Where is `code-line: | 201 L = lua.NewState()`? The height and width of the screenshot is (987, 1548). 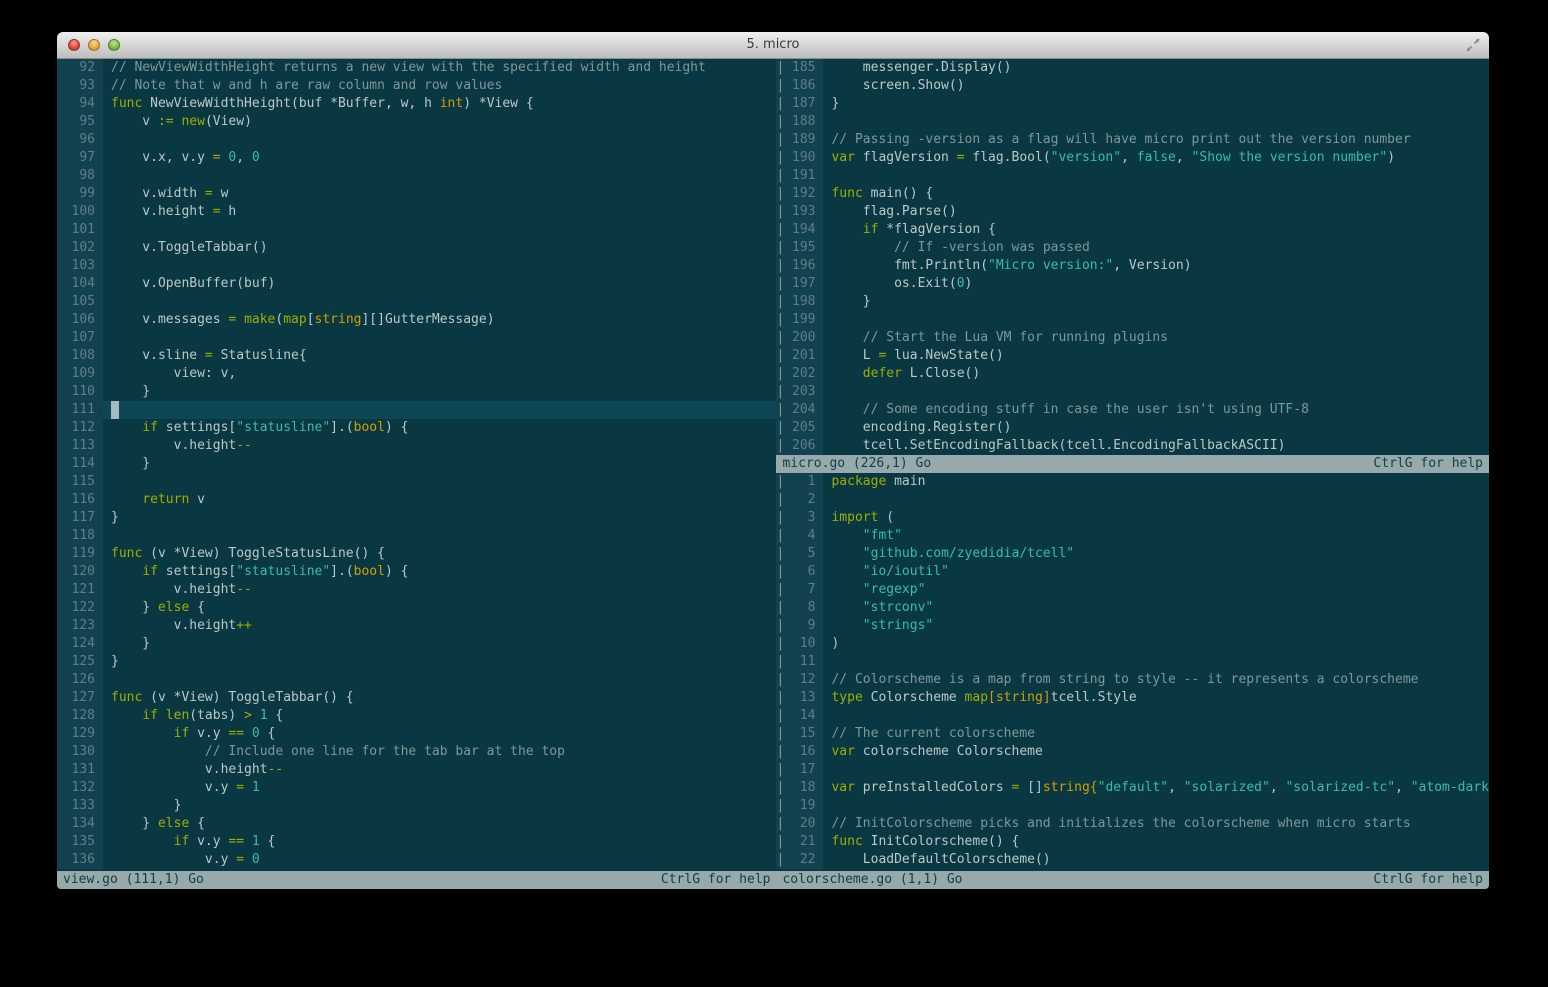 code-line: | 201 L = lua.NewState() is located at coordinates (1132, 356).